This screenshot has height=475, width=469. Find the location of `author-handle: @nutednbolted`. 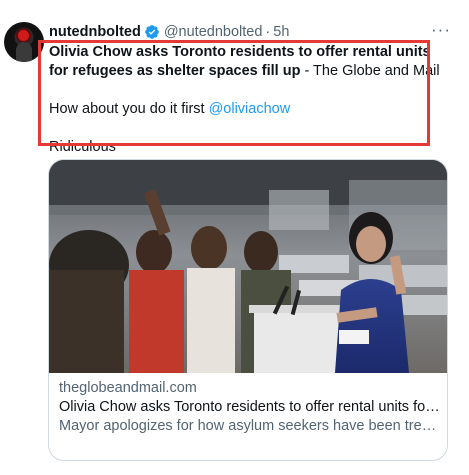

author-handle: @nutednbolted is located at coordinates (213, 32).